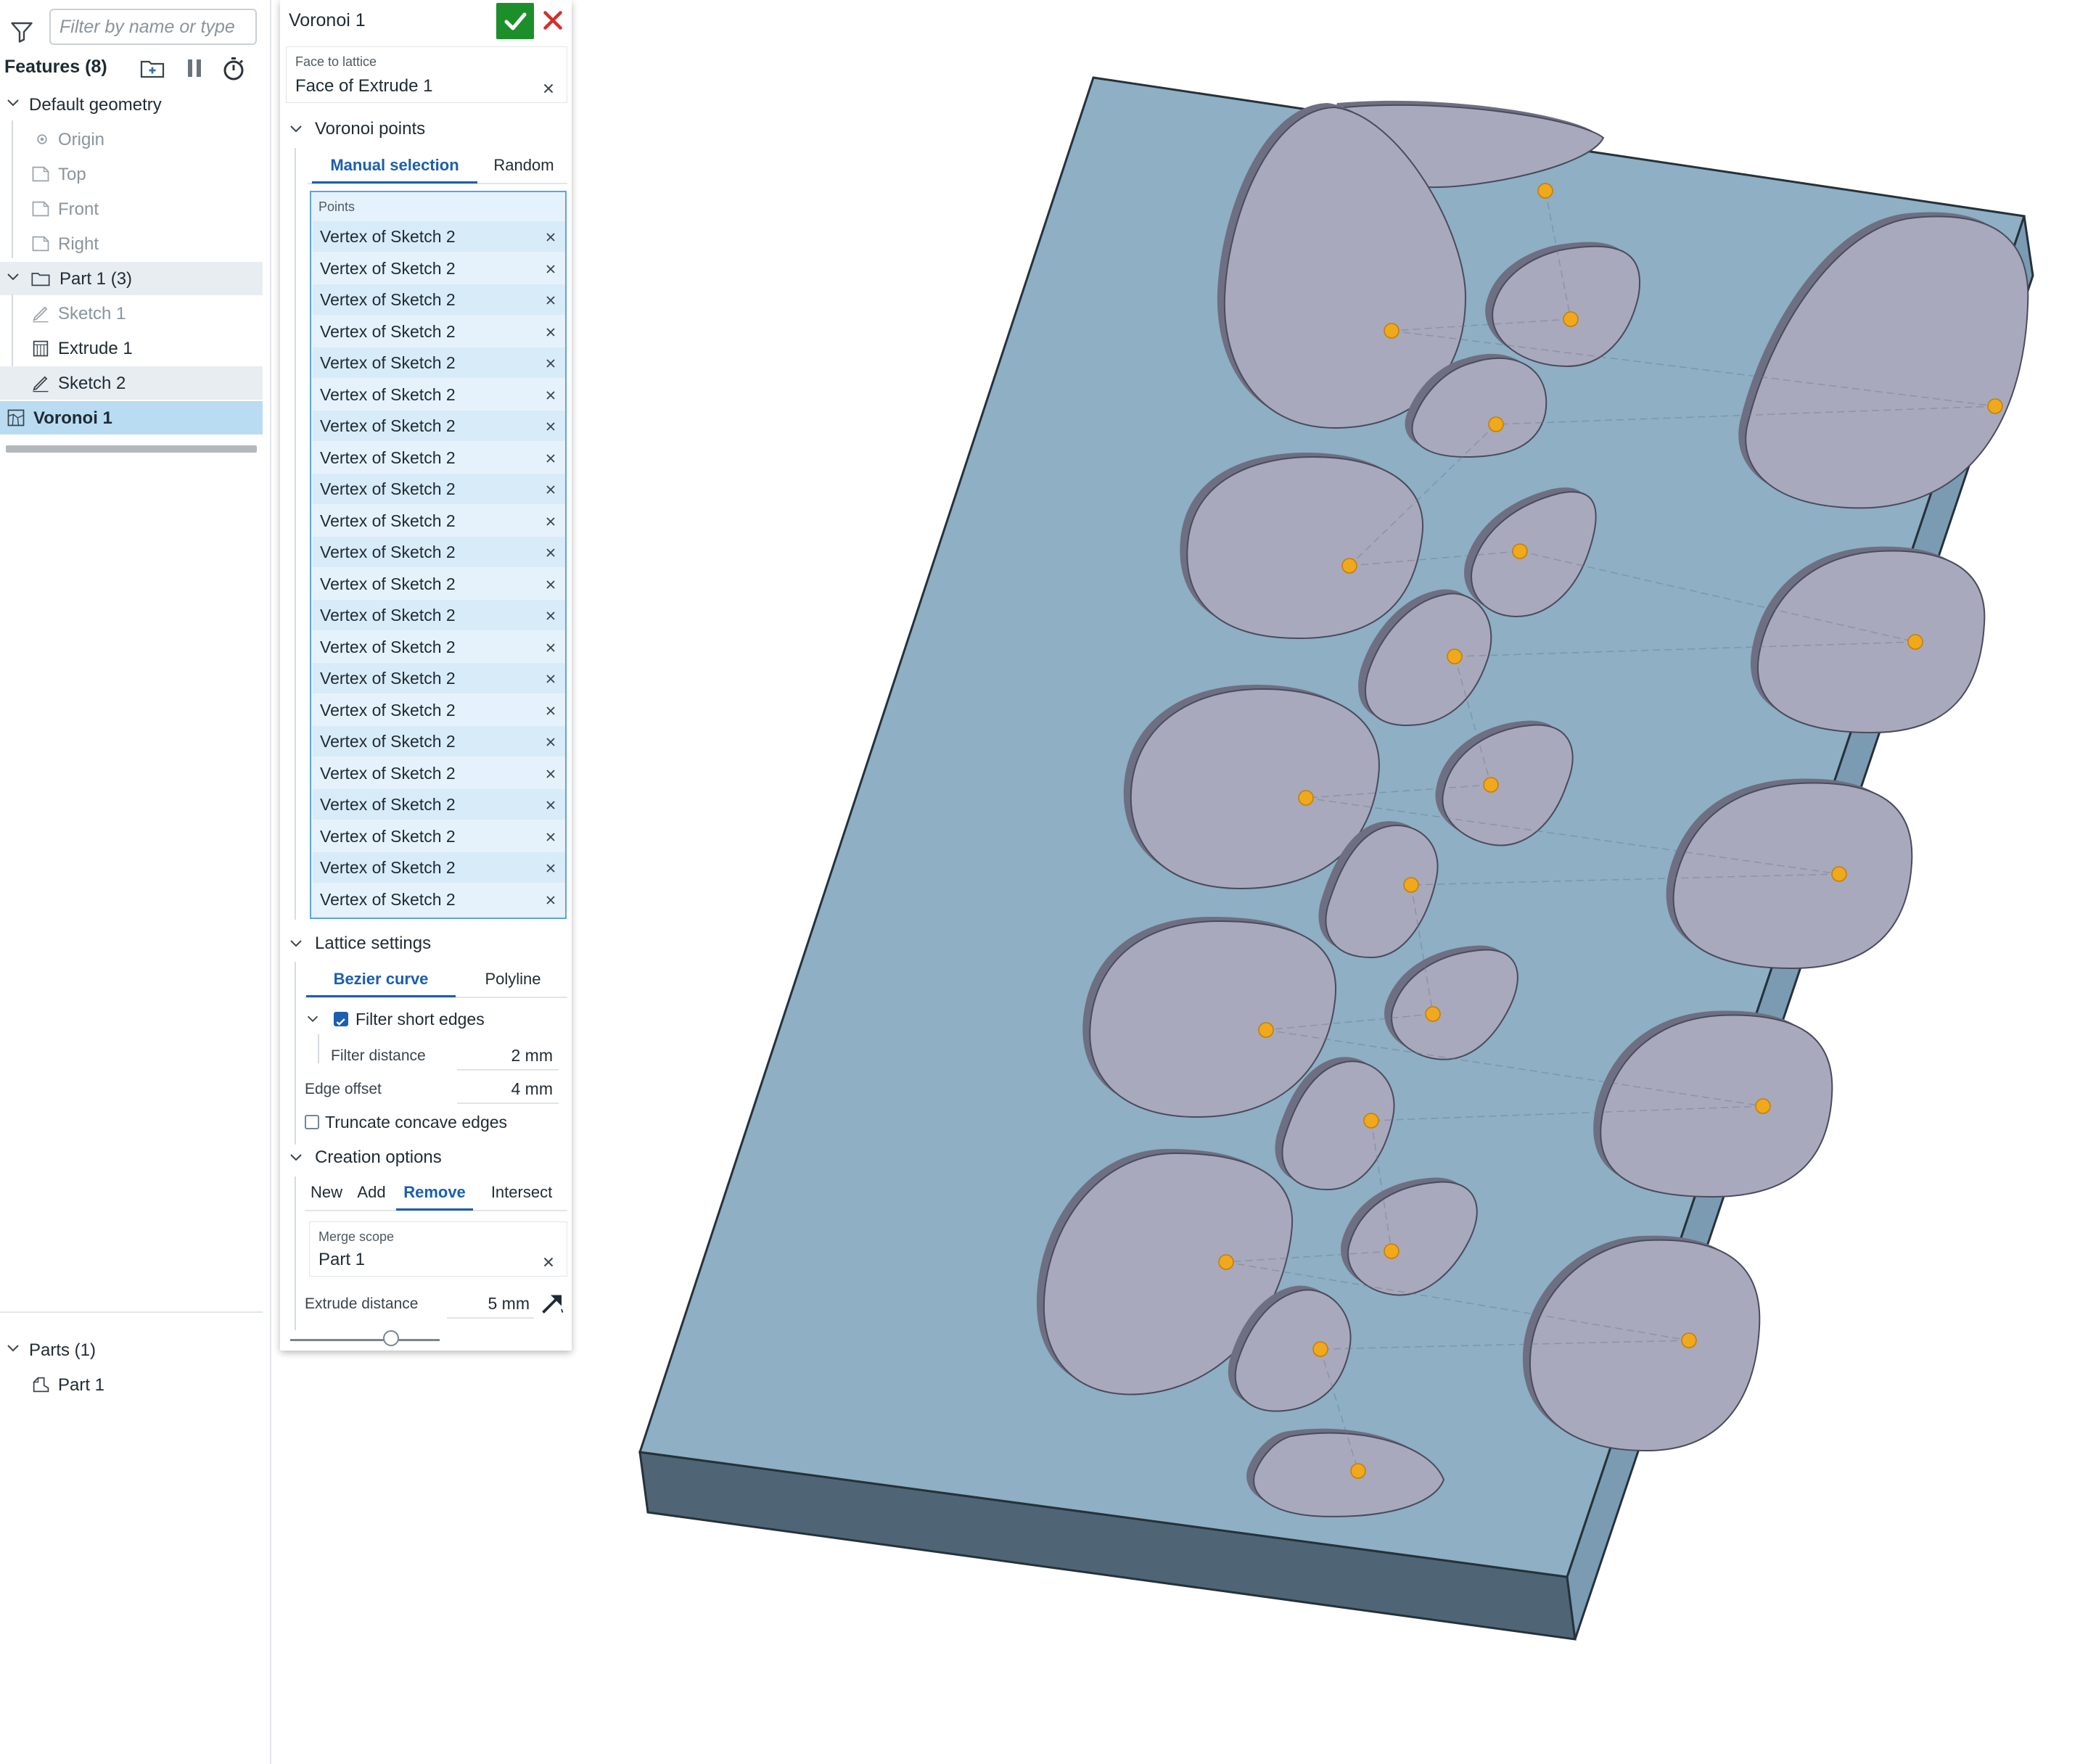 This screenshot has width=2088, height=1764. I want to click on tree-item-right-plane: Right, so click(131, 243).